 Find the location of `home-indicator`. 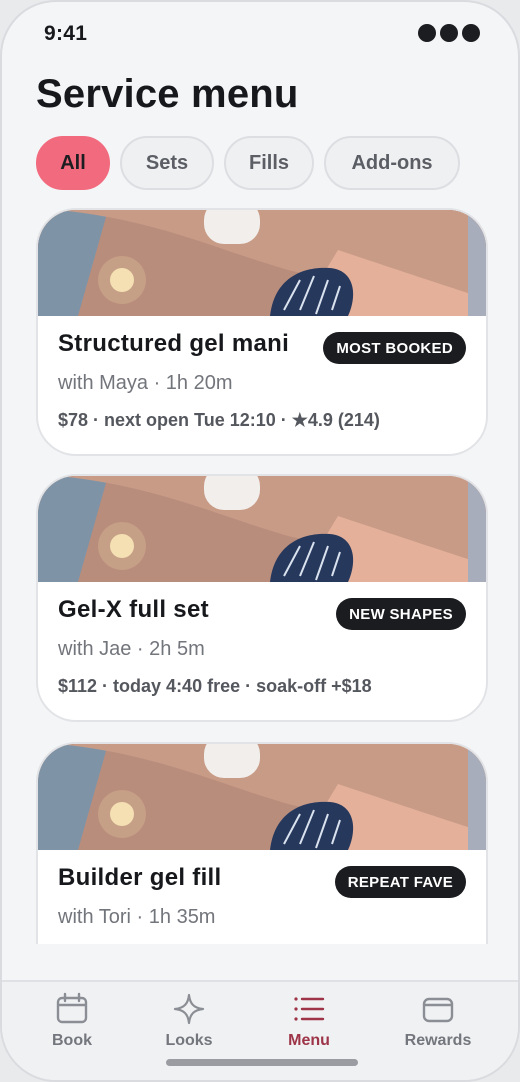

home-indicator is located at coordinates (262, 1062).